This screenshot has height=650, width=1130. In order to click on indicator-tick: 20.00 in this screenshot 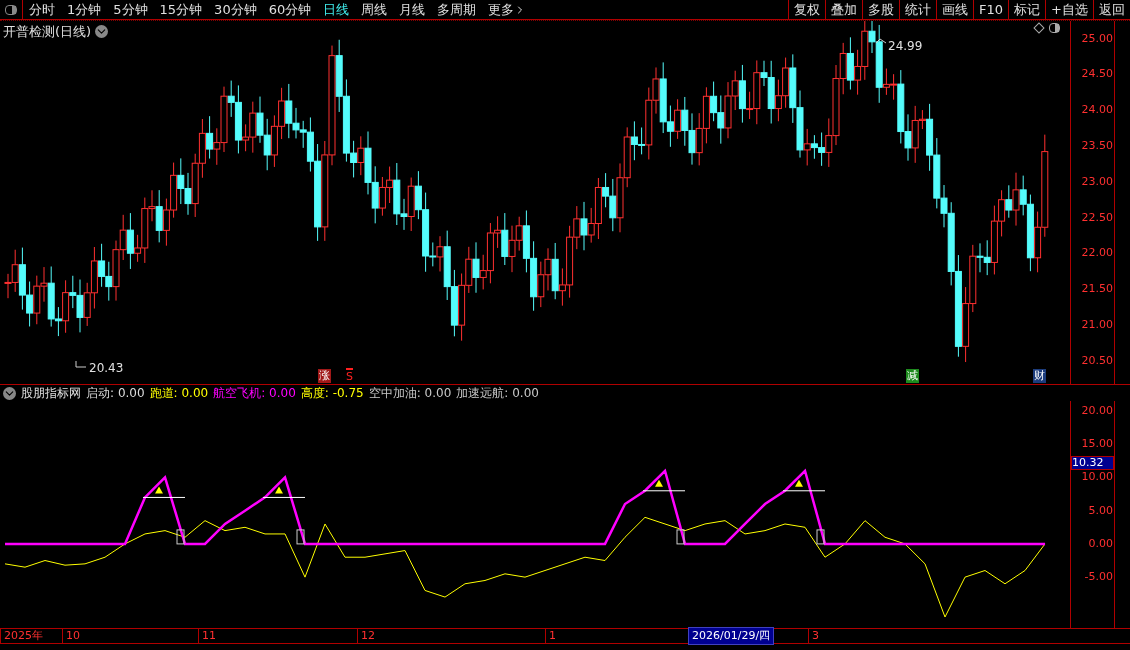, I will do `click(1097, 410)`.